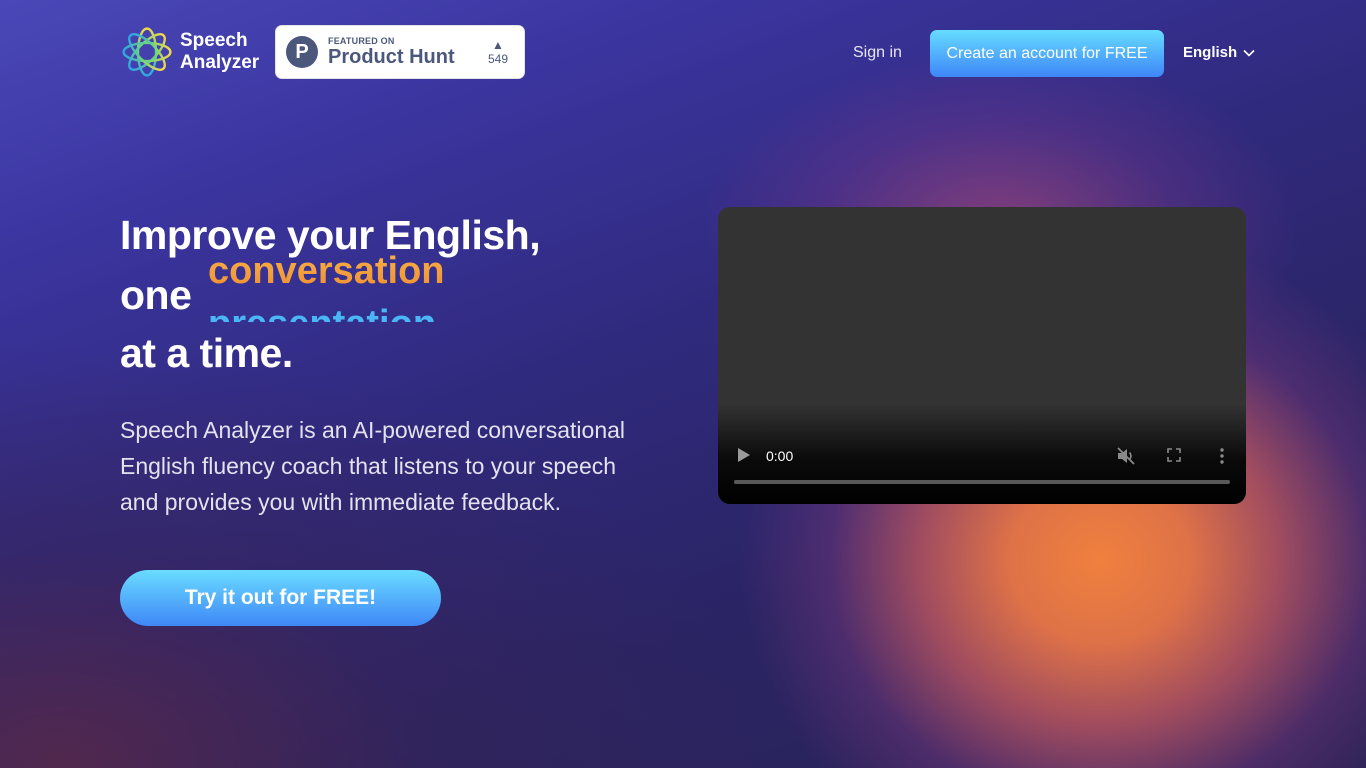 The image size is (1366, 768). I want to click on rotating-word-container: conversation presentation, so click(358, 286).